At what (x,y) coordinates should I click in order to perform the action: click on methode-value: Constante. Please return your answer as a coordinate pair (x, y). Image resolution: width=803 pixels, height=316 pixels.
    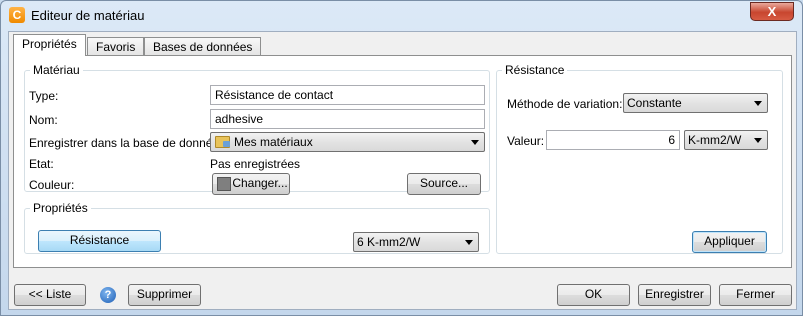
    Looking at the image, I should click on (654, 103).